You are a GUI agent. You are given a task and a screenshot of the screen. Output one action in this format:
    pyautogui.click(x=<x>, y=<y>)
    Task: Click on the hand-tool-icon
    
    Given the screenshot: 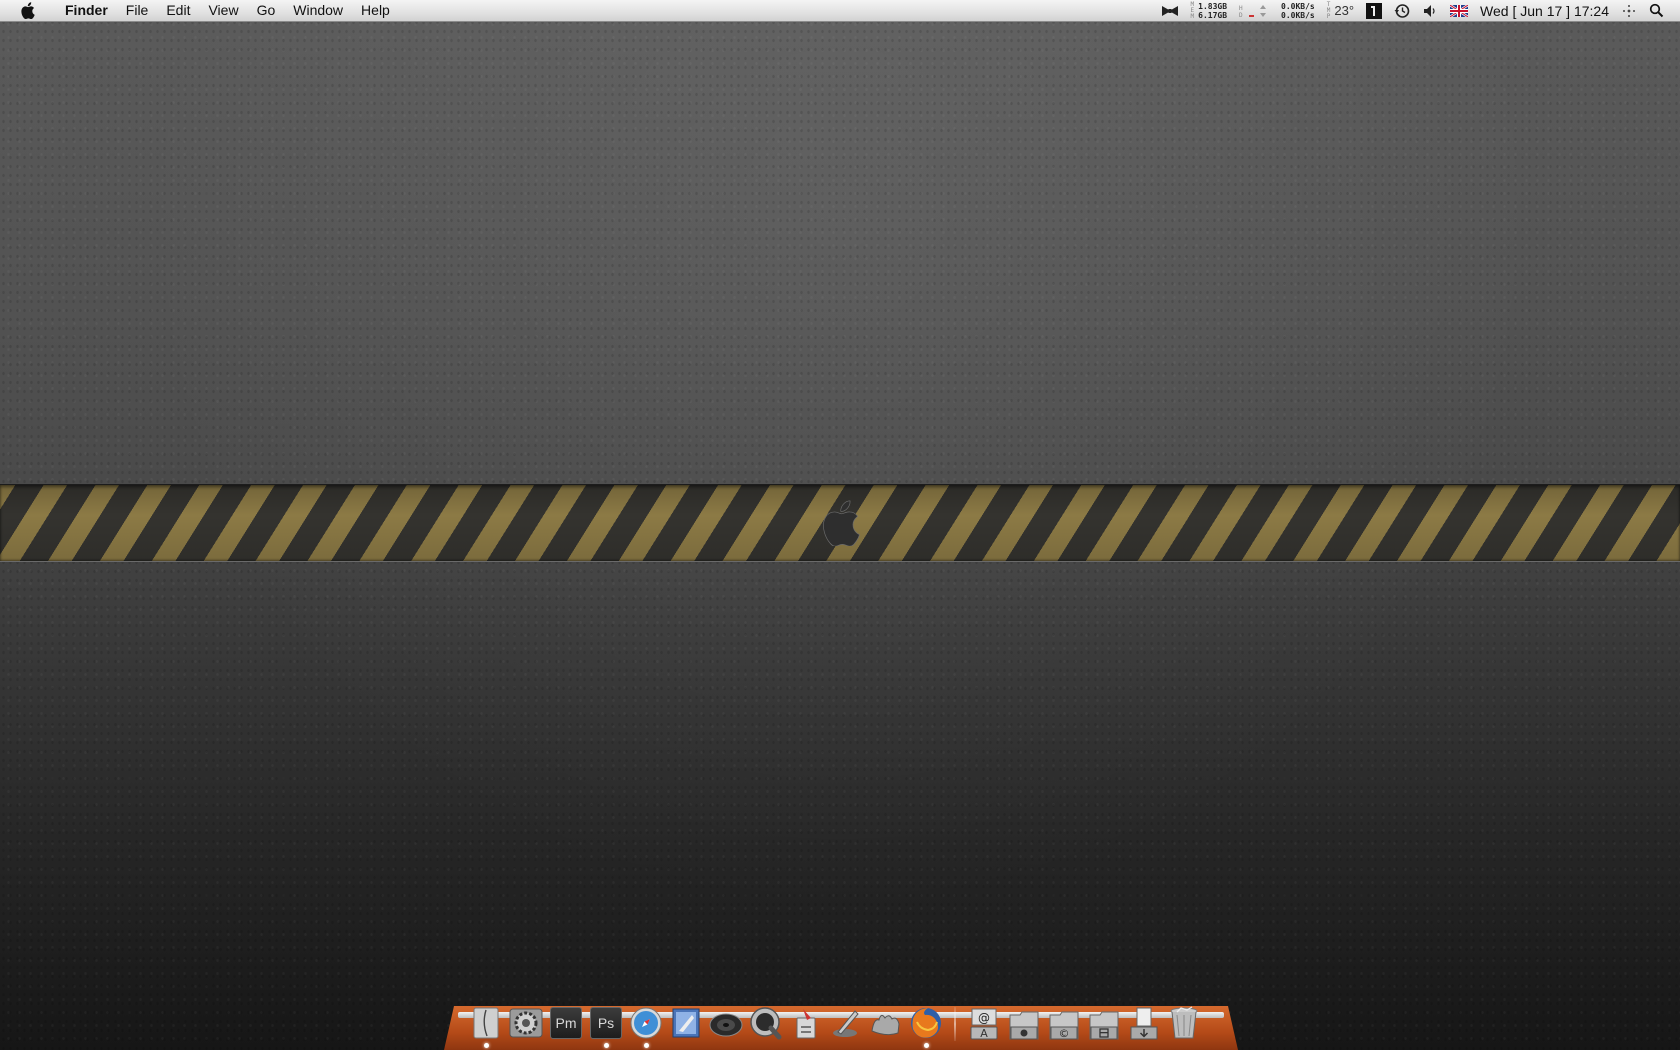 What is the action you would take?
    pyautogui.click(x=886, y=1023)
    